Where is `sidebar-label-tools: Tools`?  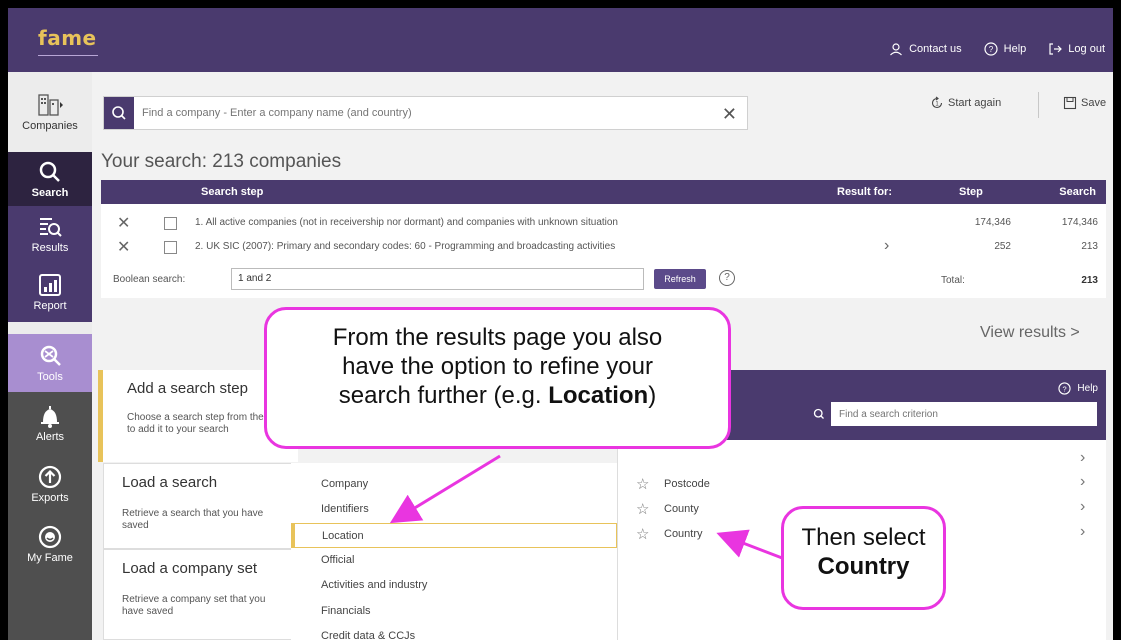 sidebar-label-tools: Tools is located at coordinates (50, 377).